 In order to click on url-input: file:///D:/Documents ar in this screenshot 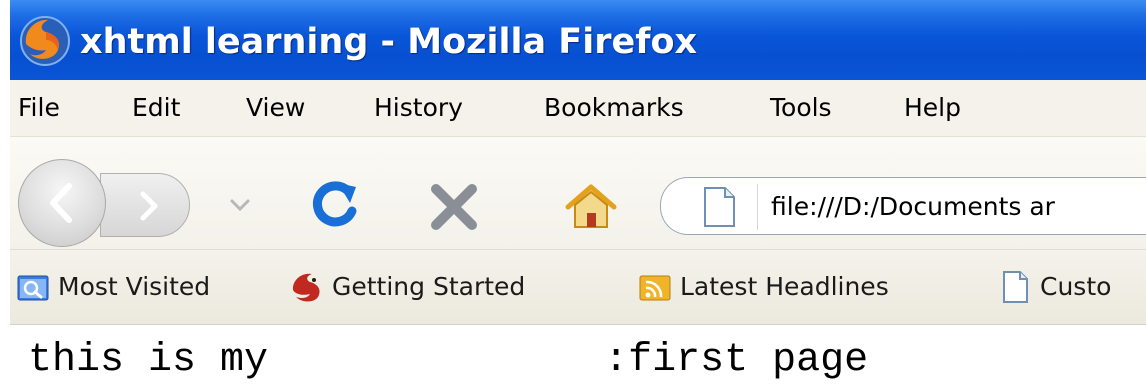, I will do `click(913, 207)`.